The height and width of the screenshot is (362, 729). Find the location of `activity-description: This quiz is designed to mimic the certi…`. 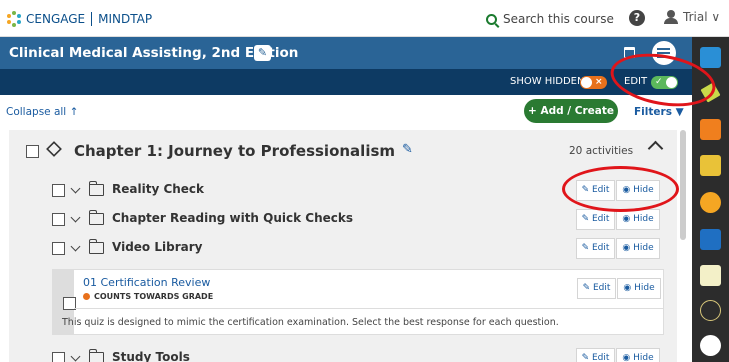

activity-description: This quiz is designed to mimic the certi… is located at coordinates (310, 322).